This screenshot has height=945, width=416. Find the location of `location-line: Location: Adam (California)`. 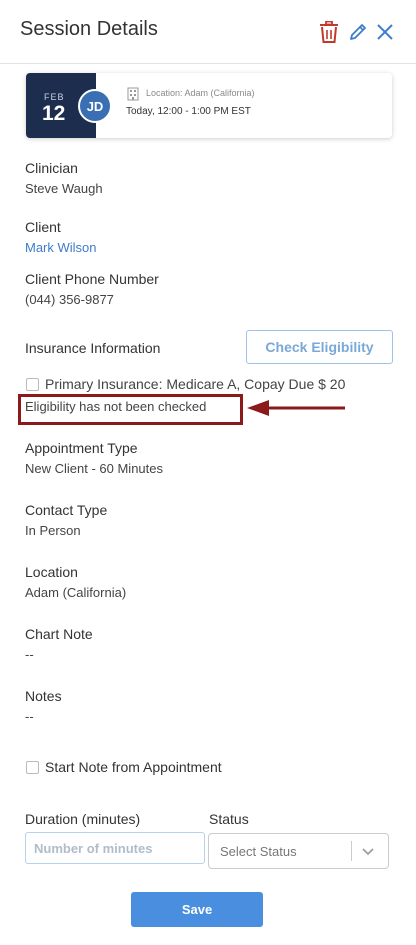

location-line: Location: Adam (California) is located at coordinates (200, 93).